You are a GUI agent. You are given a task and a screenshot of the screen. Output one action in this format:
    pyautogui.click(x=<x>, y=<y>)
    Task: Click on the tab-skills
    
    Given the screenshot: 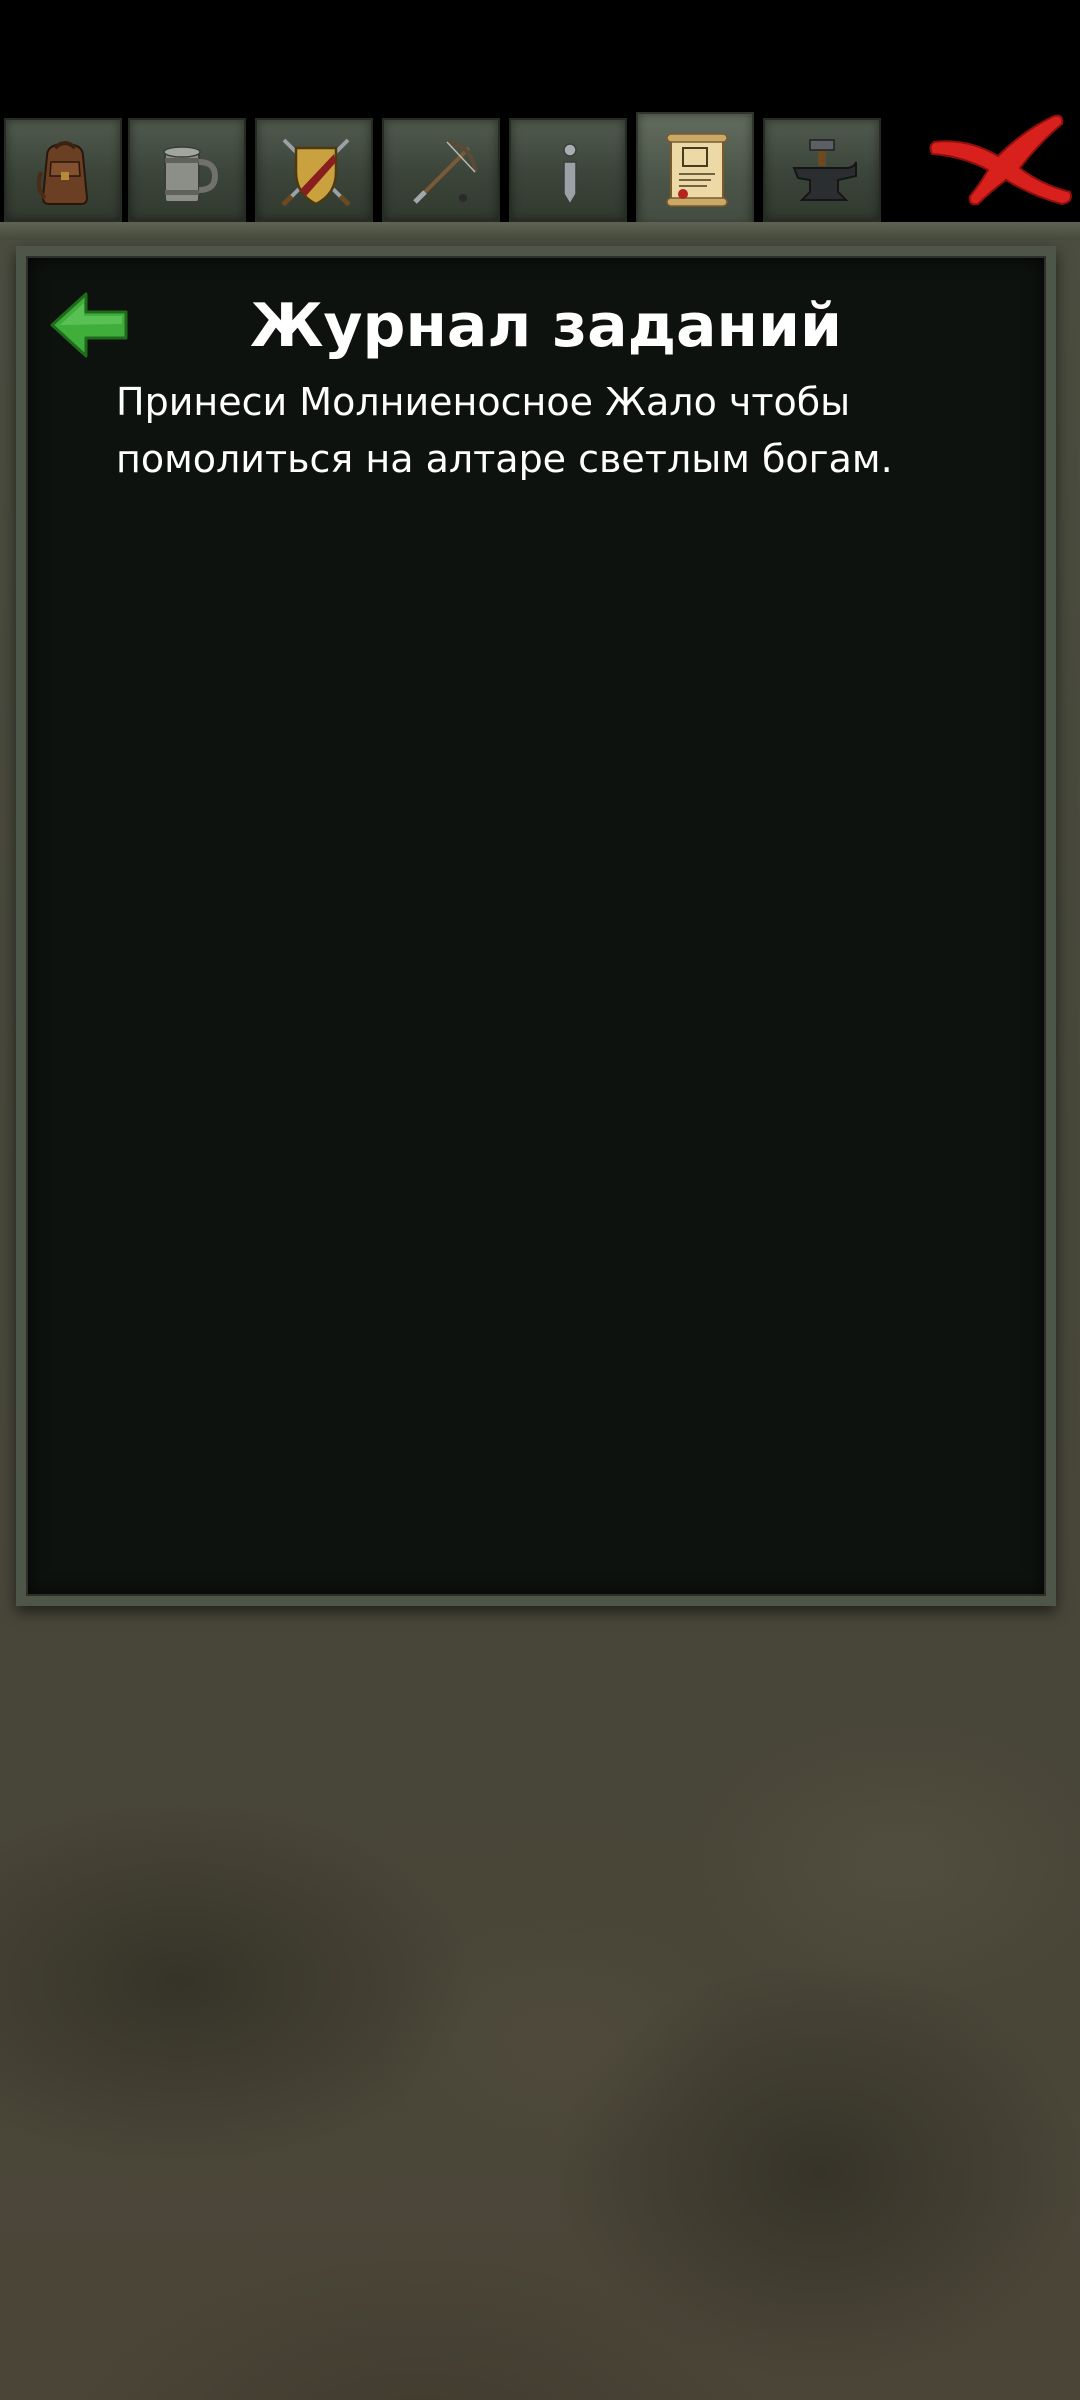 What is the action you would take?
    pyautogui.click(x=441, y=170)
    